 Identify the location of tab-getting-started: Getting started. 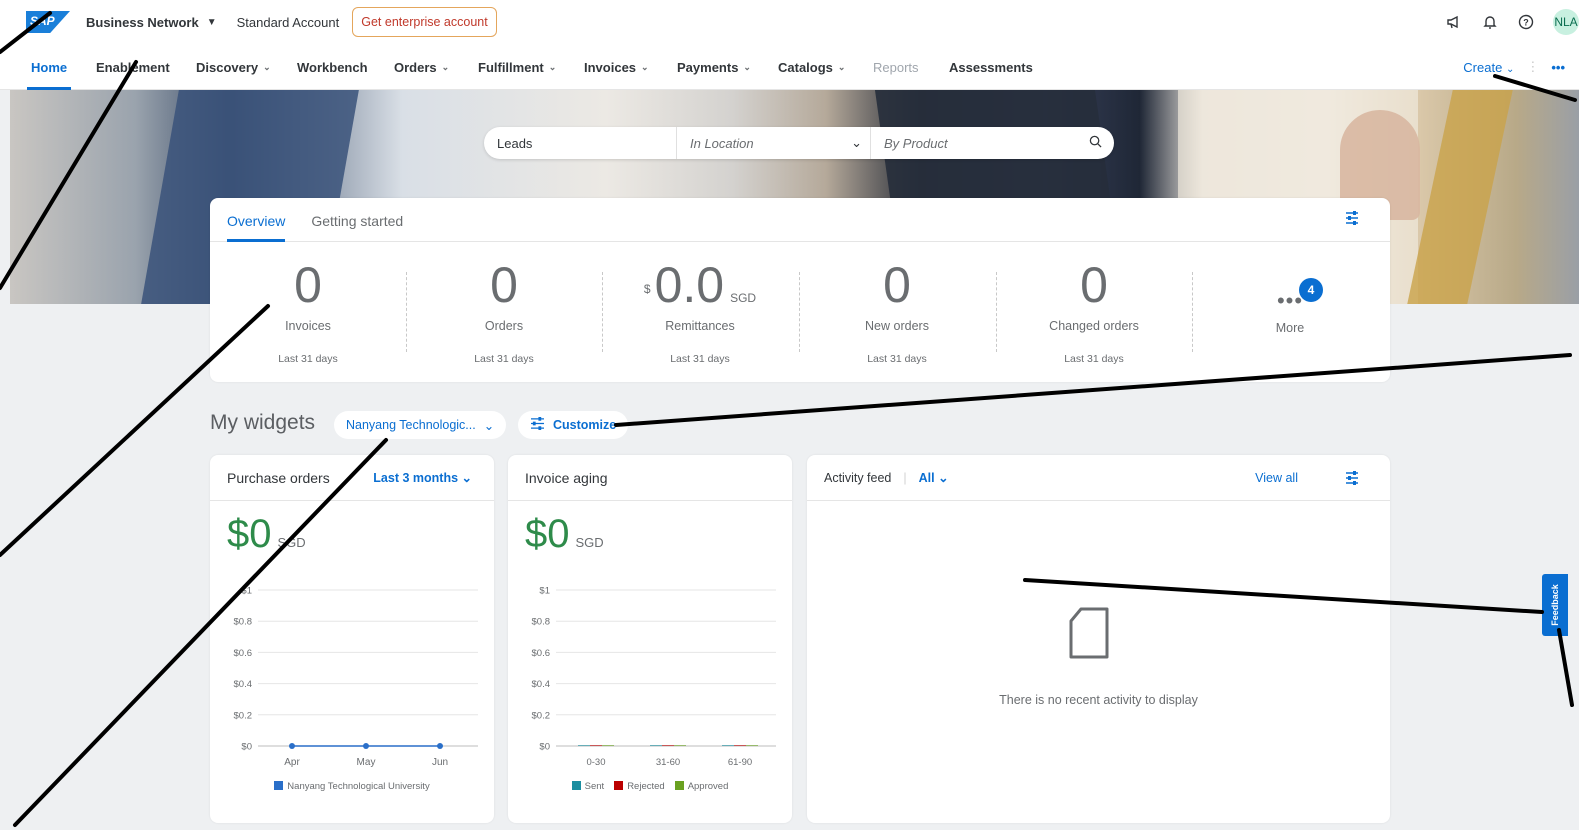
(357, 227).